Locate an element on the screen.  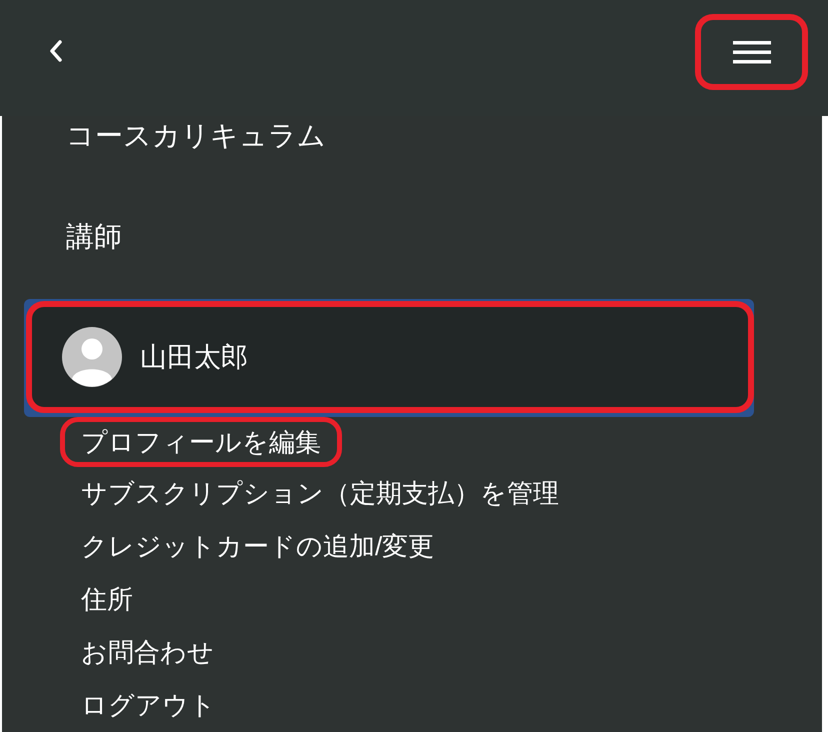
back-icon is located at coordinates (56, 51).